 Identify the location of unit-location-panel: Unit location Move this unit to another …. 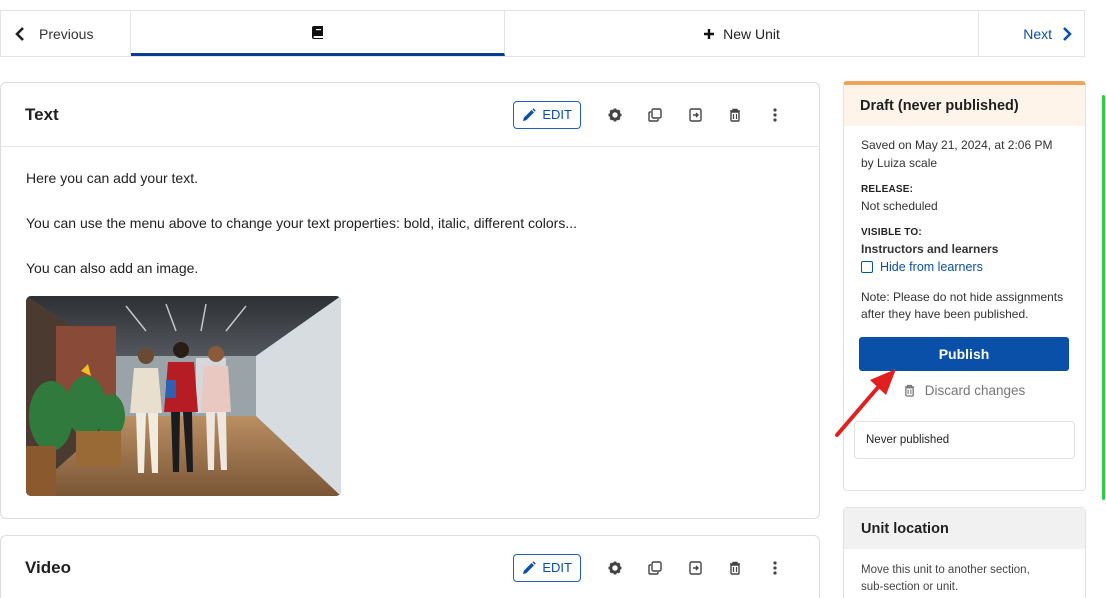
(964, 552).